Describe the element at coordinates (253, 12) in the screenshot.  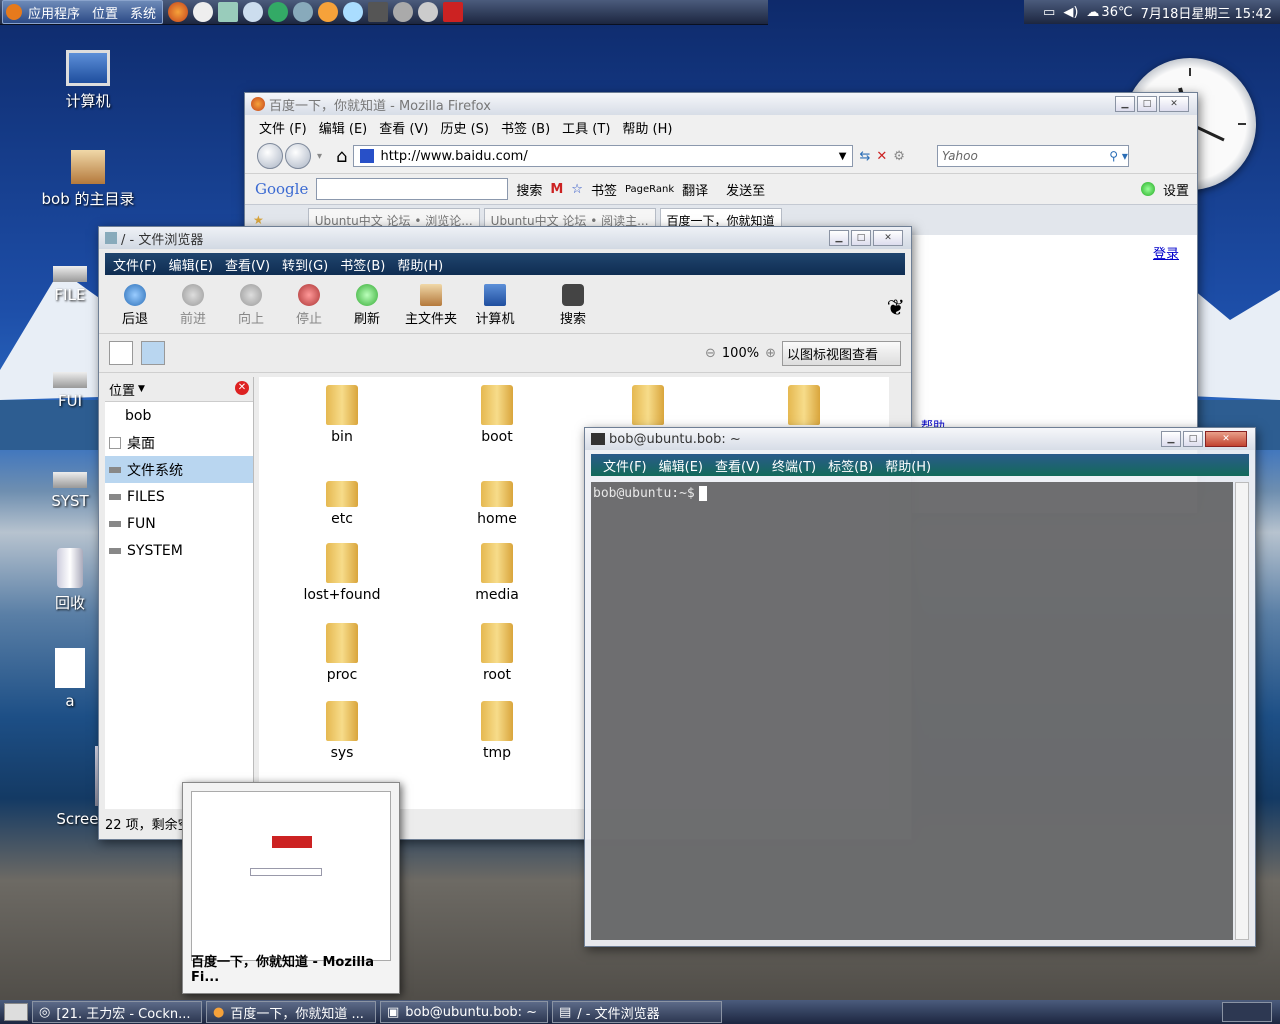
I see `network-launcher-icon` at that location.